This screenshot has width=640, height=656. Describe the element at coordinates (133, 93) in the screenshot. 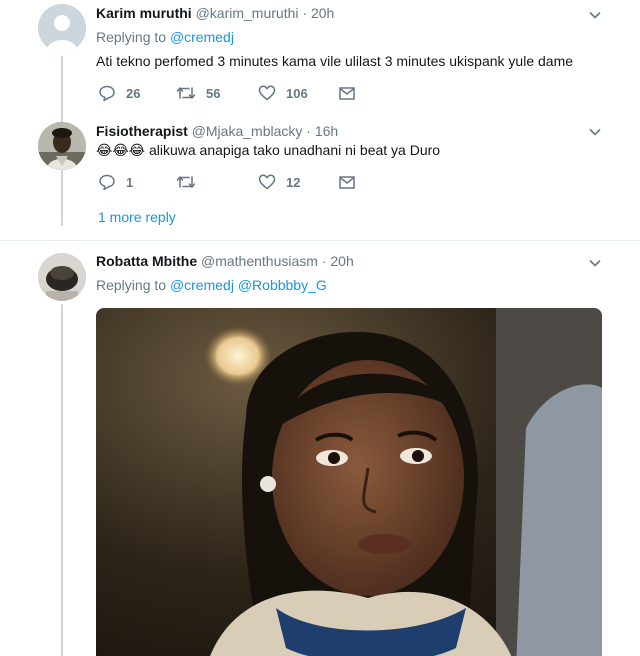

I see `reply-count: 26` at that location.